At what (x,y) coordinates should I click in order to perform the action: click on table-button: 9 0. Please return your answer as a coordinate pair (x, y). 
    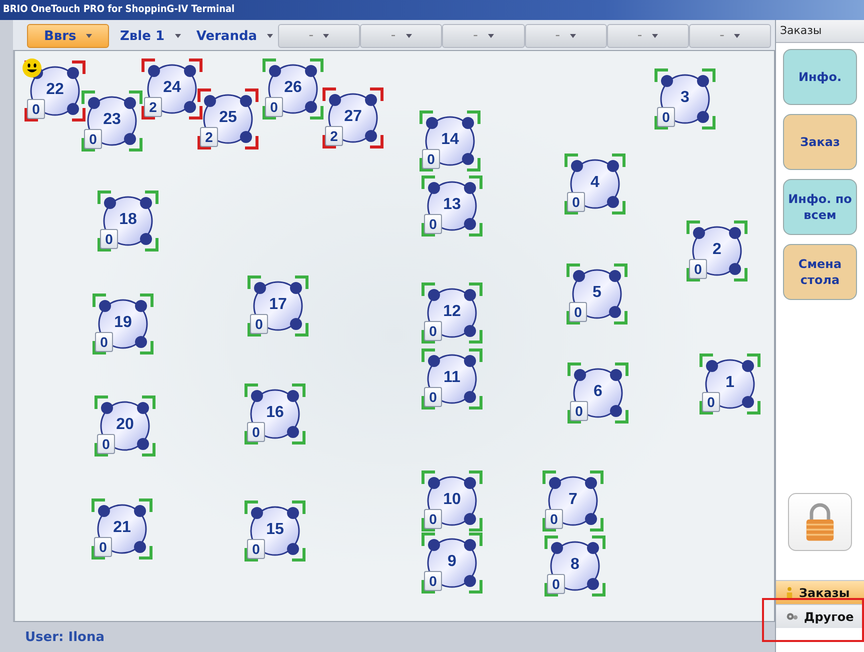
    Looking at the image, I should click on (452, 563).